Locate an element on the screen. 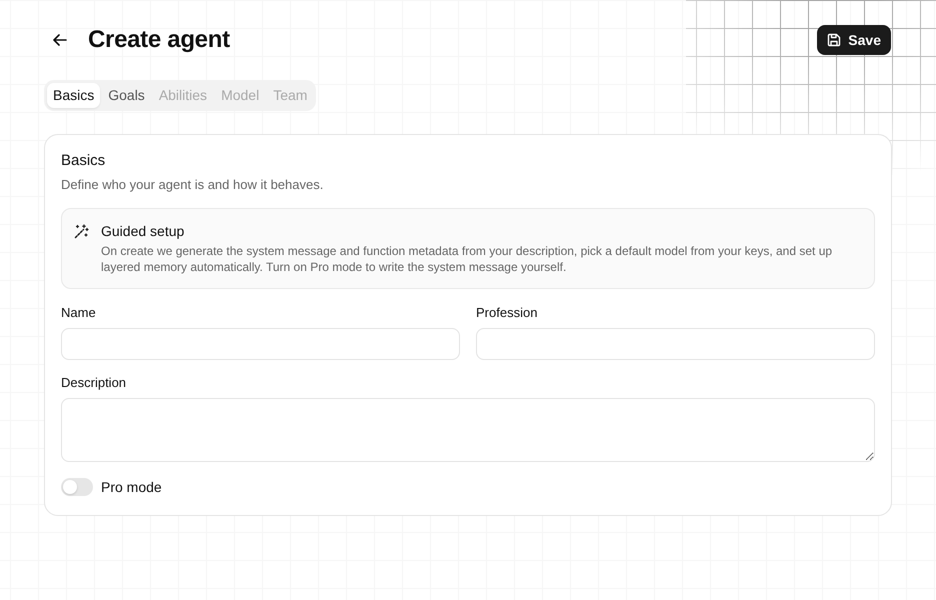 The image size is (936, 600). magic-wand-icon is located at coordinates (81, 231).